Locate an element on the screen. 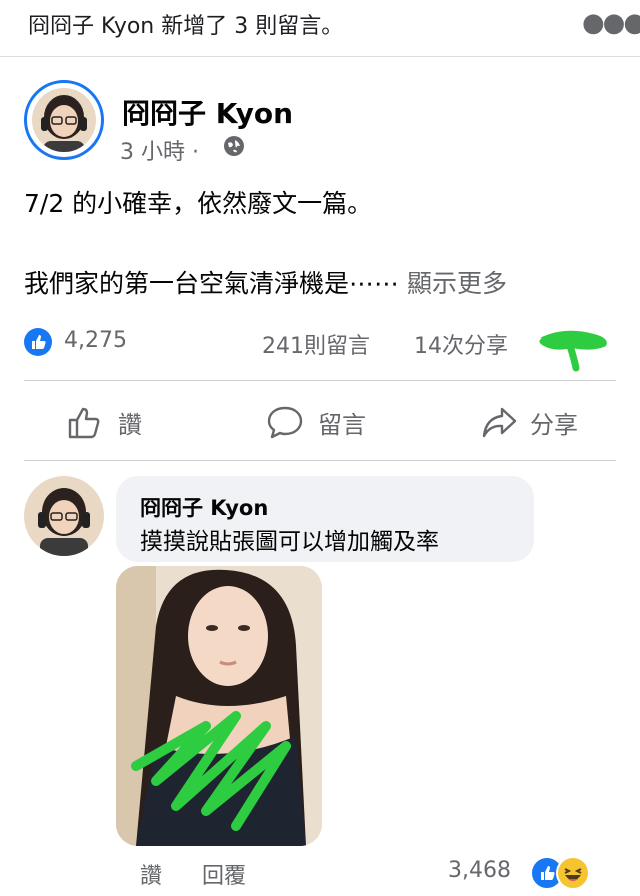 The height and width of the screenshot is (896, 640). comment-photo is located at coordinates (219, 706).